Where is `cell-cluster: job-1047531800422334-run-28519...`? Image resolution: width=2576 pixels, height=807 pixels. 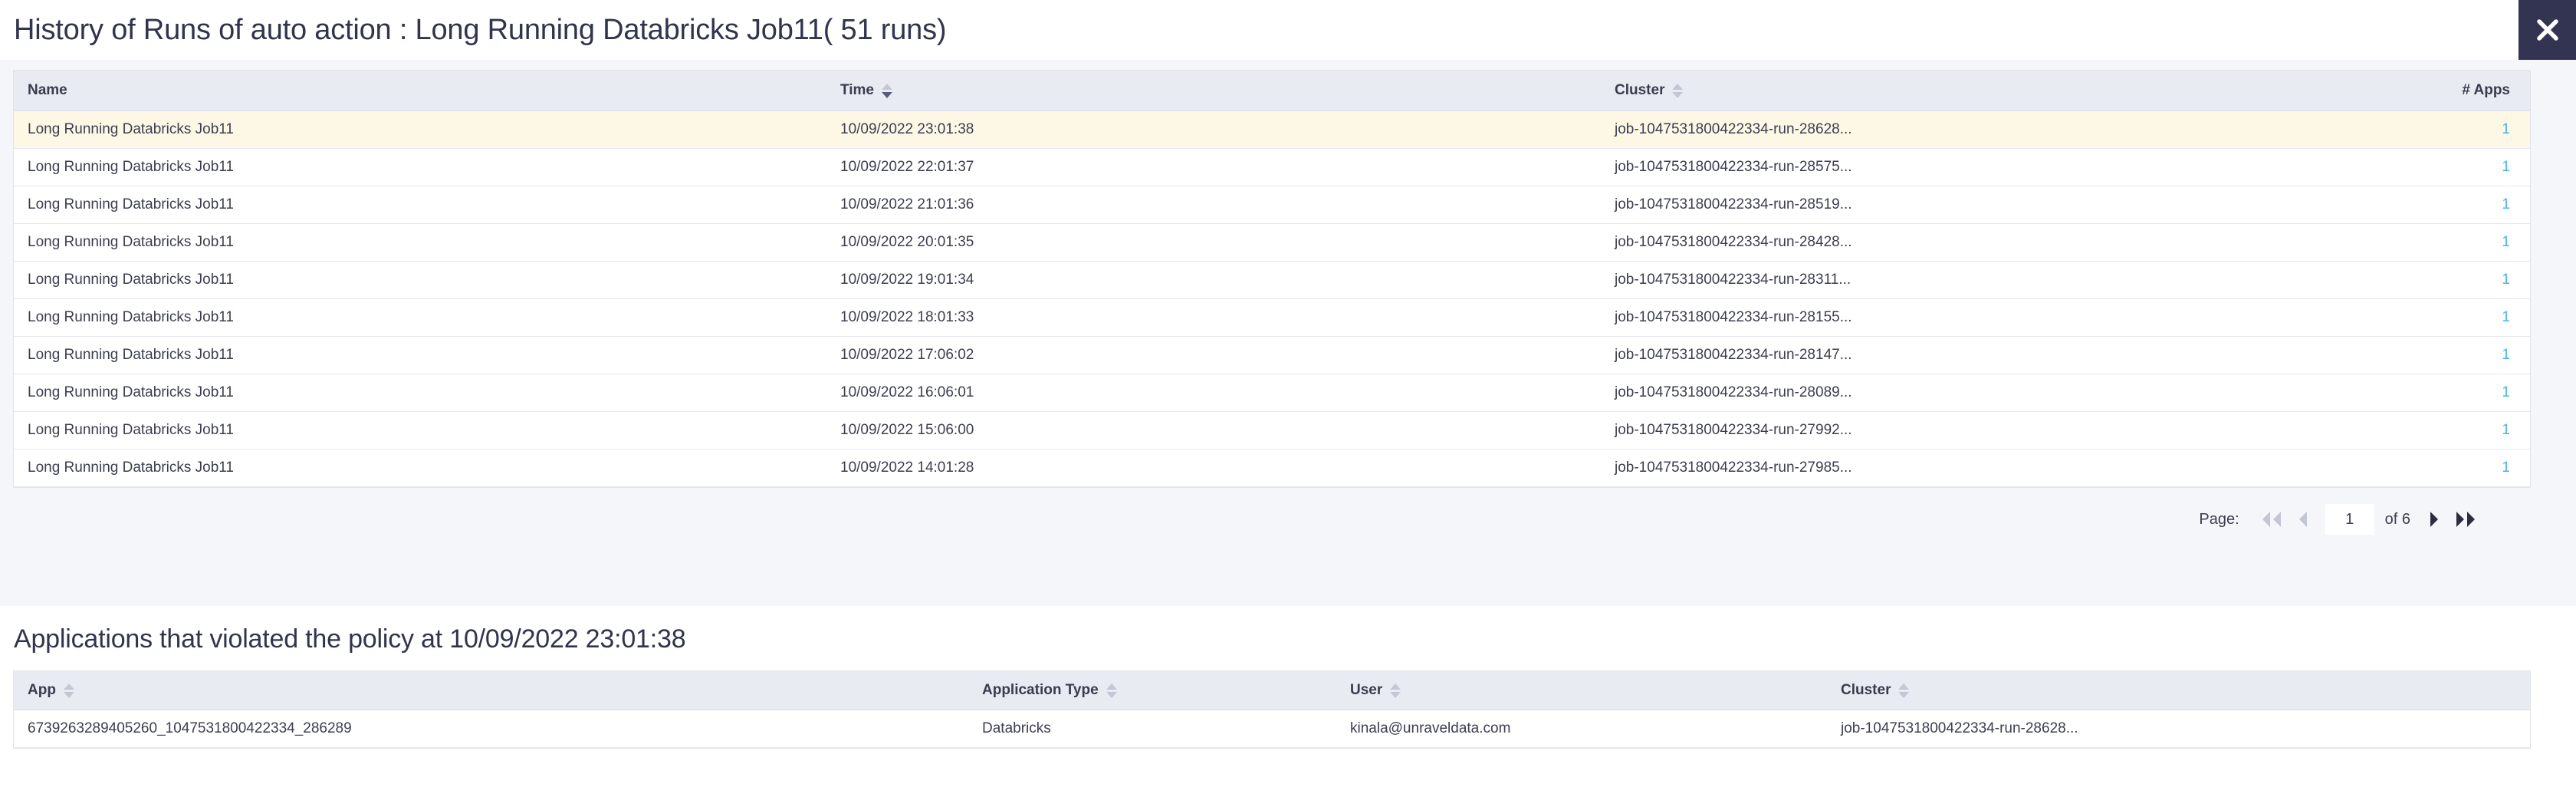 cell-cluster: job-1047531800422334-run-28519... is located at coordinates (1930, 205).